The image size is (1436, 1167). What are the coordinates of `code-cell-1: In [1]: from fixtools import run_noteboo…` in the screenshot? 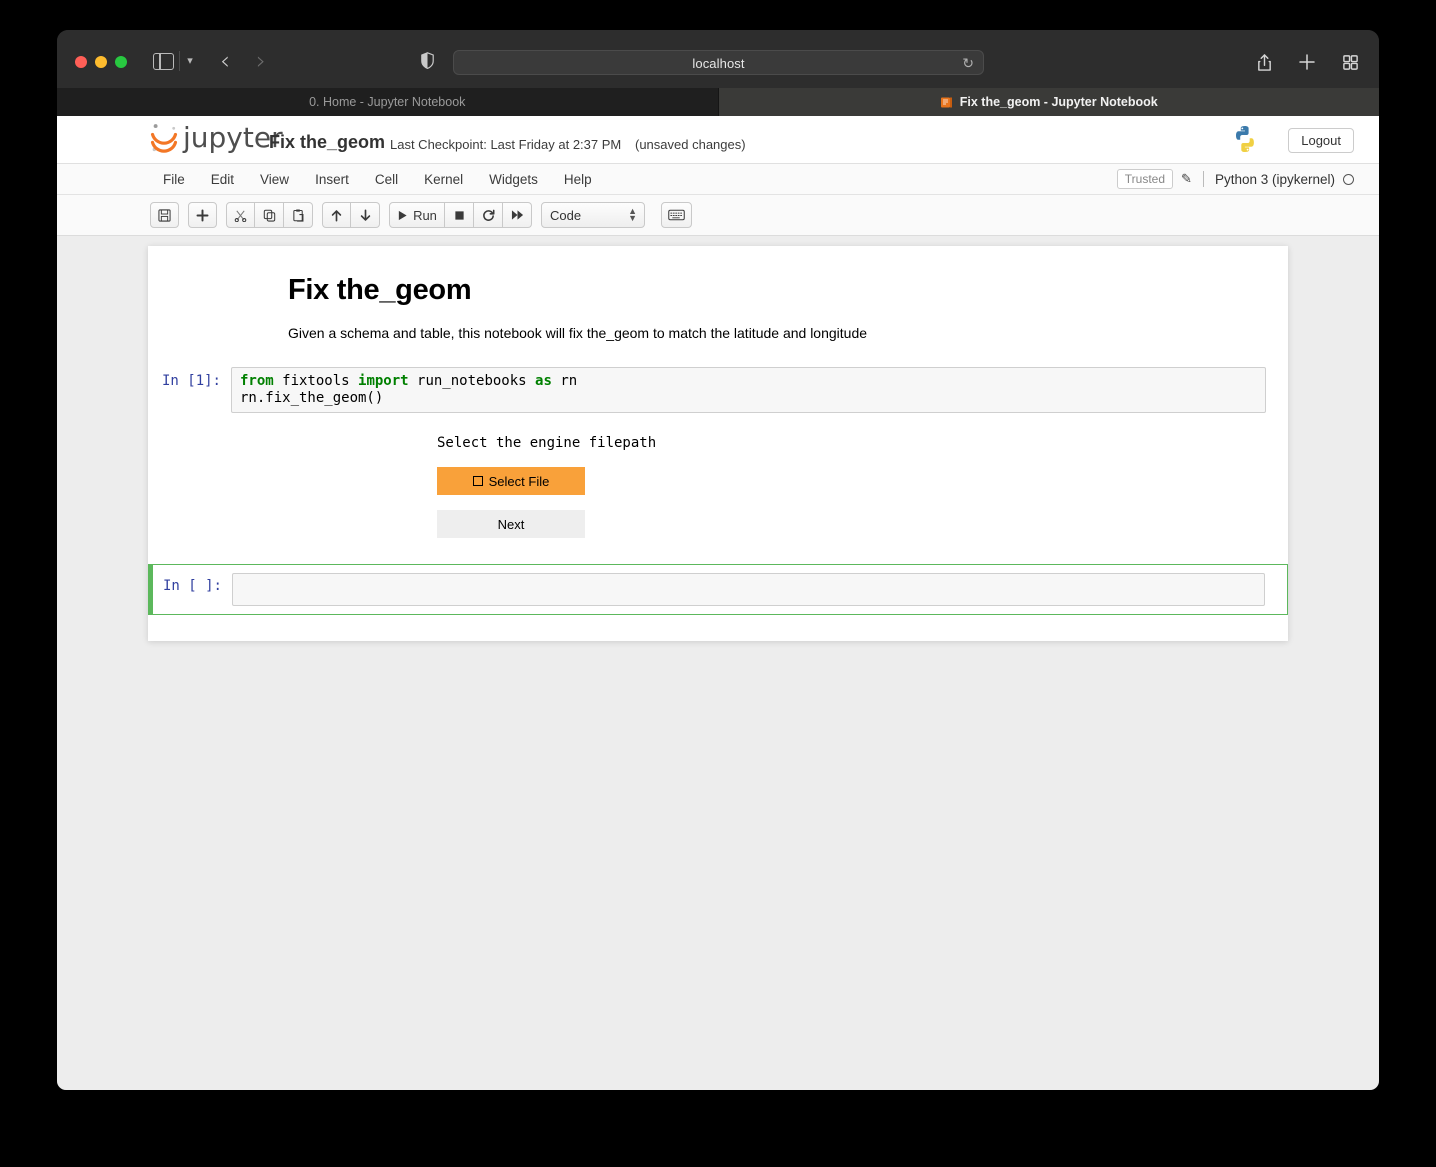 It's located at (718, 377).